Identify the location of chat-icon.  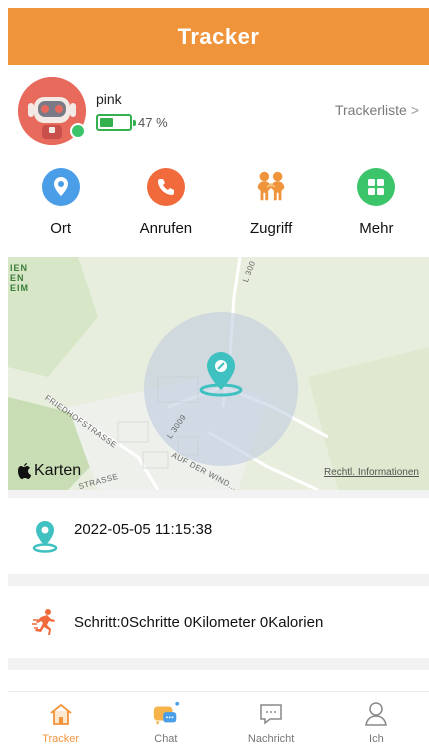
(166, 714).